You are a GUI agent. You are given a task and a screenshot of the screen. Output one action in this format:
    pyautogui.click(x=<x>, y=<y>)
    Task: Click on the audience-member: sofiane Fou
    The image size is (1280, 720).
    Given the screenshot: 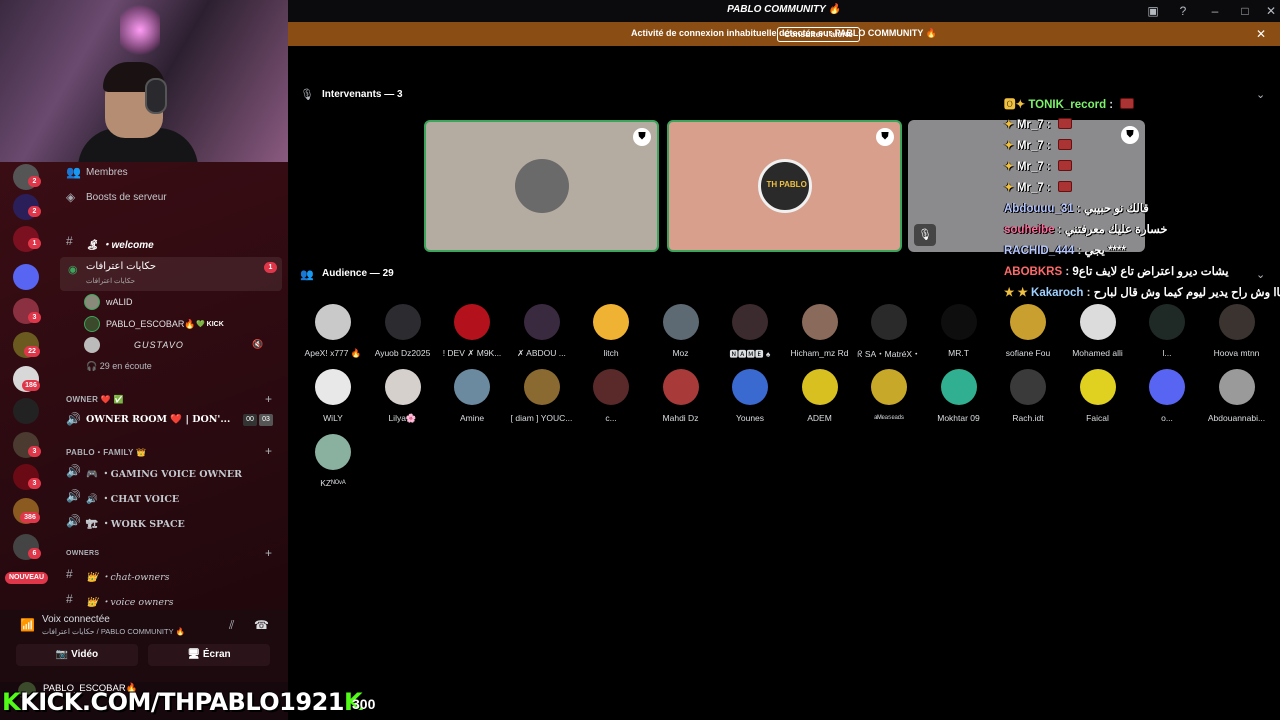 What is the action you would take?
    pyautogui.click(x=1028, y=335)
    